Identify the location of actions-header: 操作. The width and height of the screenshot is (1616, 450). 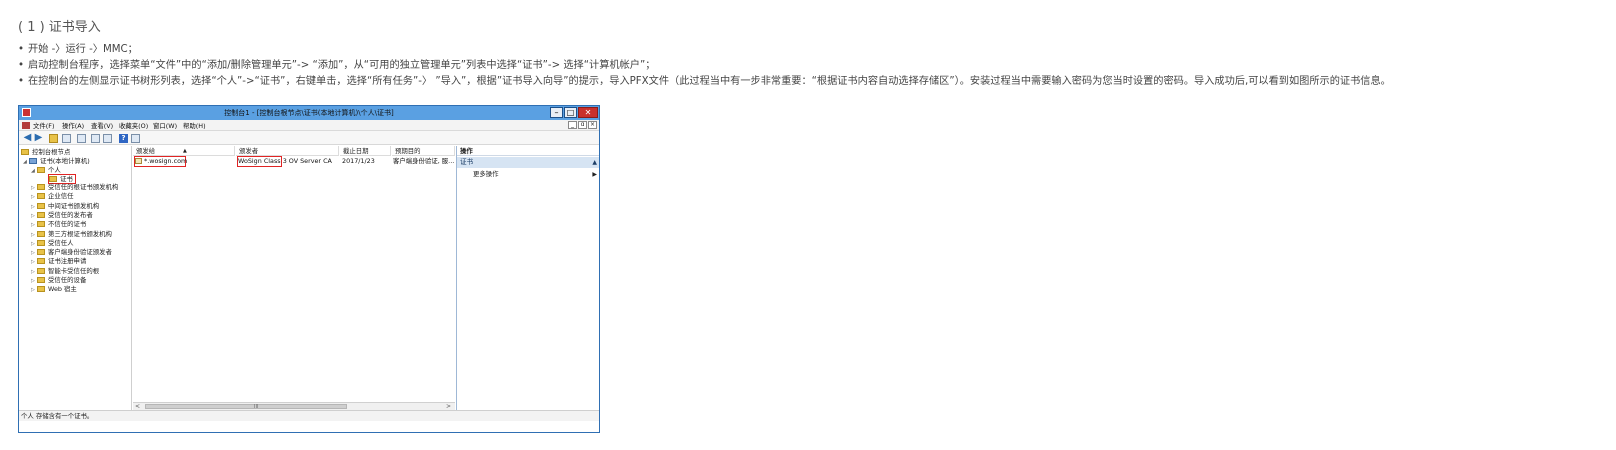
(528, 151).